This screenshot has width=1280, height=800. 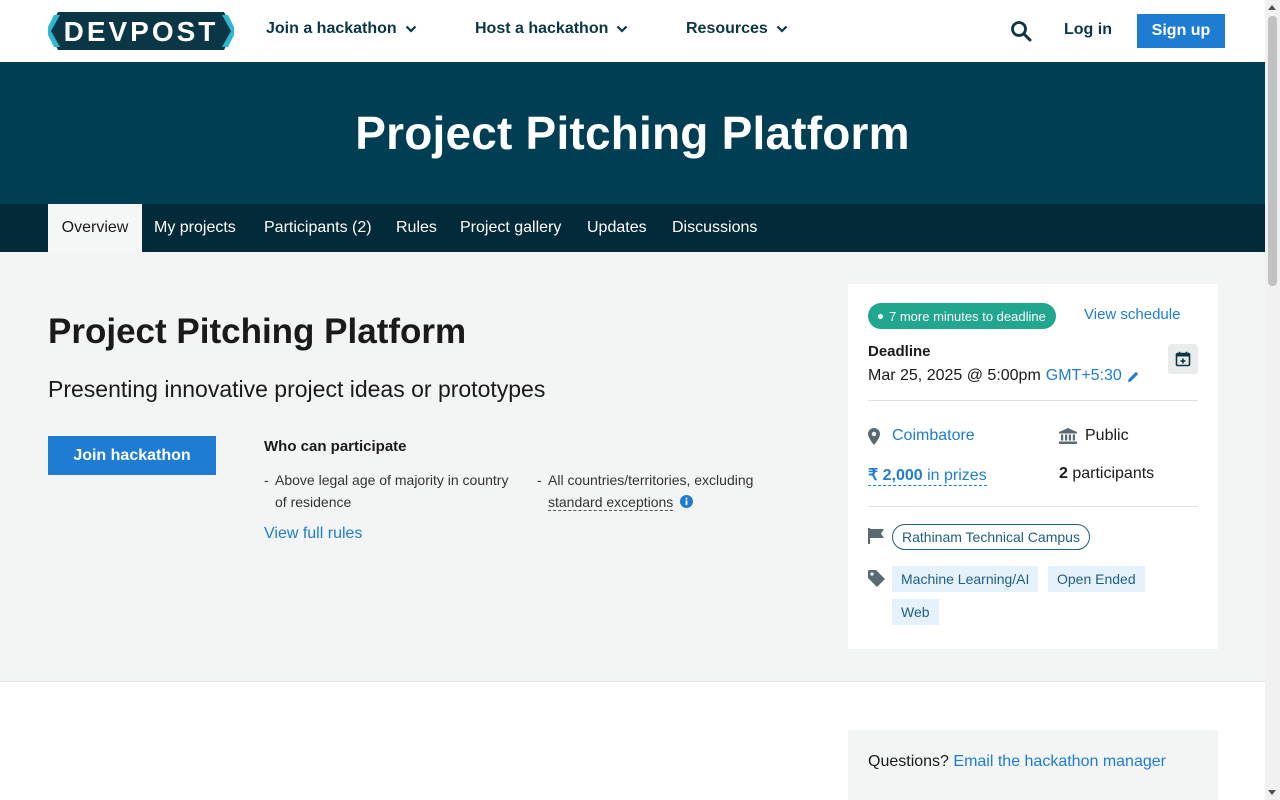 I want to click on prizes-link: ₹ 2,000 in prizes, so click(x=927, y=475).